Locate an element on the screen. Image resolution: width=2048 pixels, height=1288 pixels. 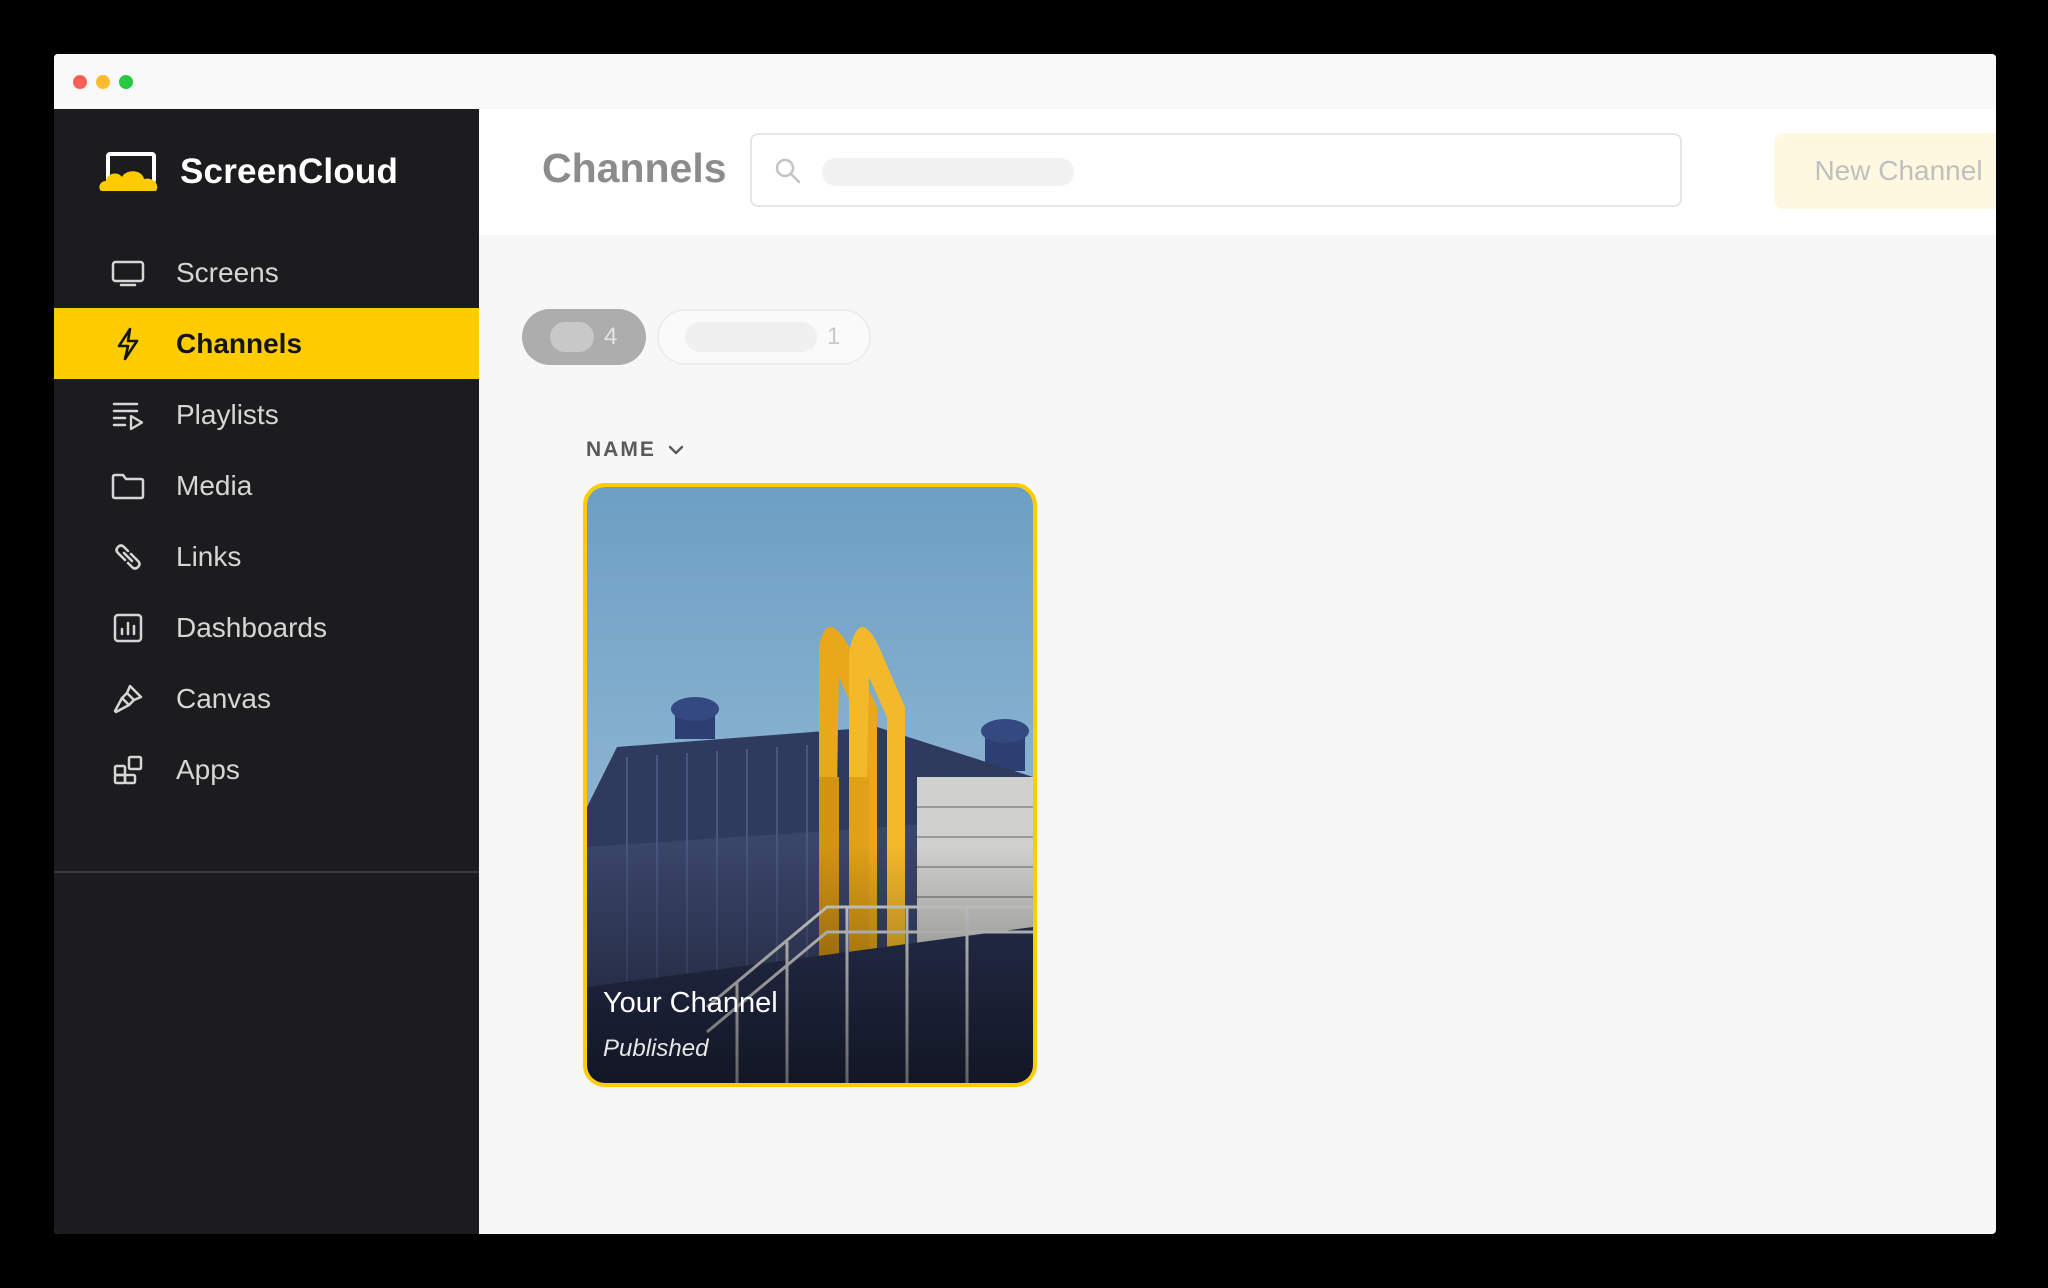
sidebar-item-label: Apps is located at coordinates (208, 769).